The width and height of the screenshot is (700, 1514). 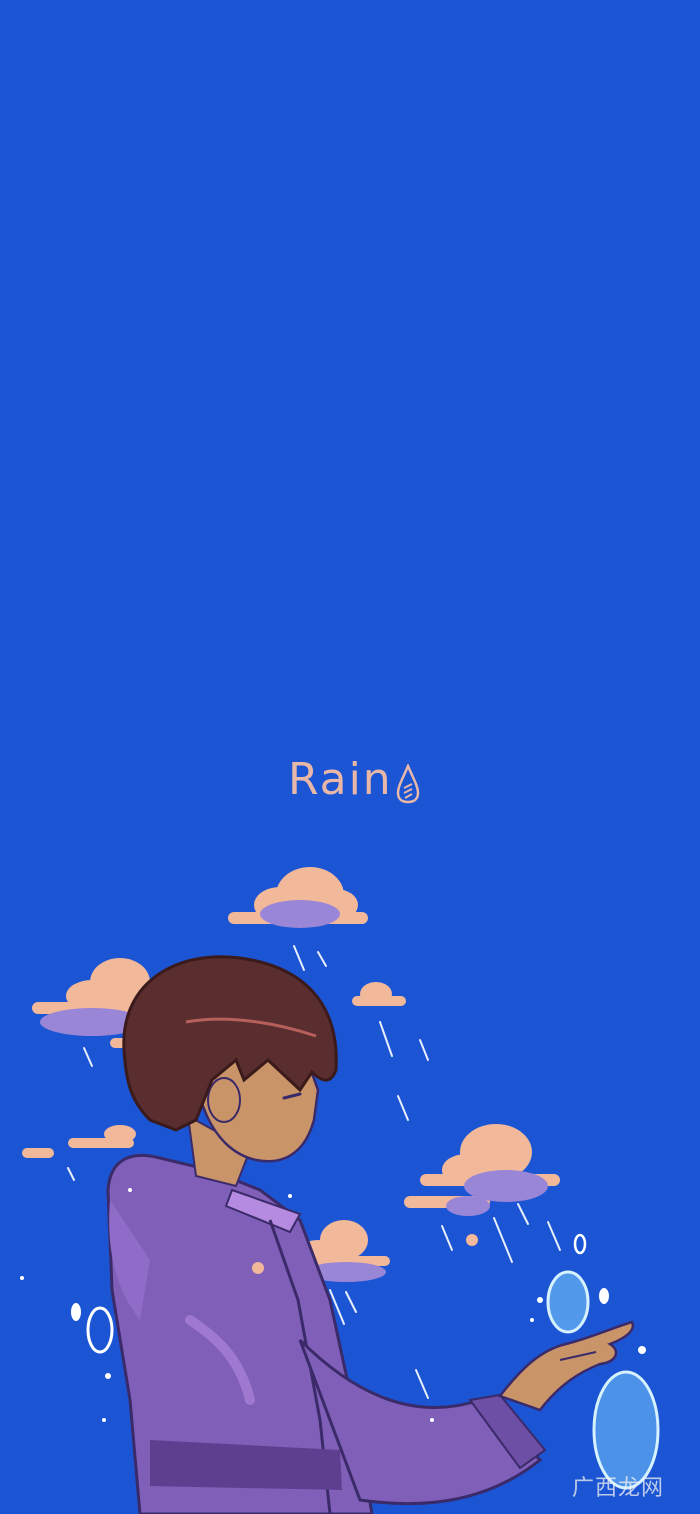 What do you see at coordinates (482, 1170) in the screenshot?
I see `cloud-right` at bounding box center [482, 1170].